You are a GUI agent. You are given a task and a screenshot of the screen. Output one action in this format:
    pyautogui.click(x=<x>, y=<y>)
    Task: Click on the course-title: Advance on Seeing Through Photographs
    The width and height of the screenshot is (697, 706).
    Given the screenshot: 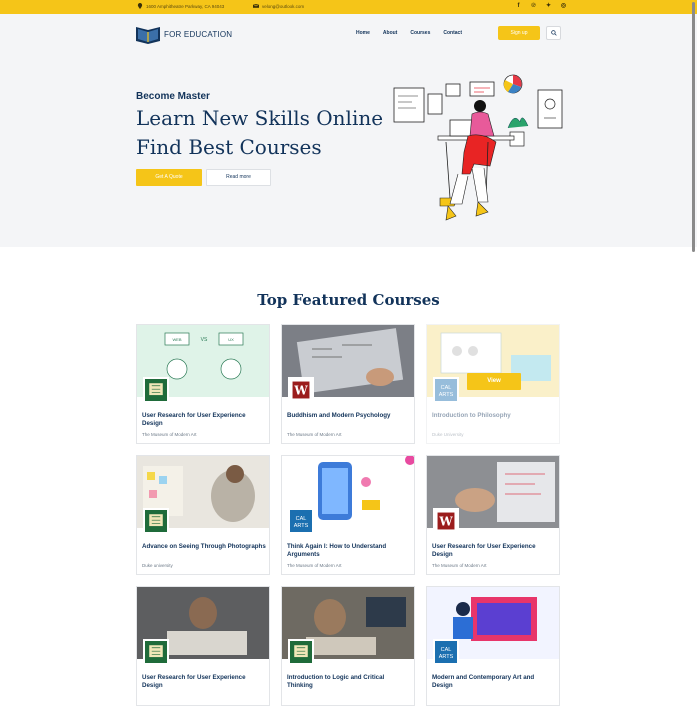 What is the action you would take?
    pyautogui.click(x=204, y=547)
    